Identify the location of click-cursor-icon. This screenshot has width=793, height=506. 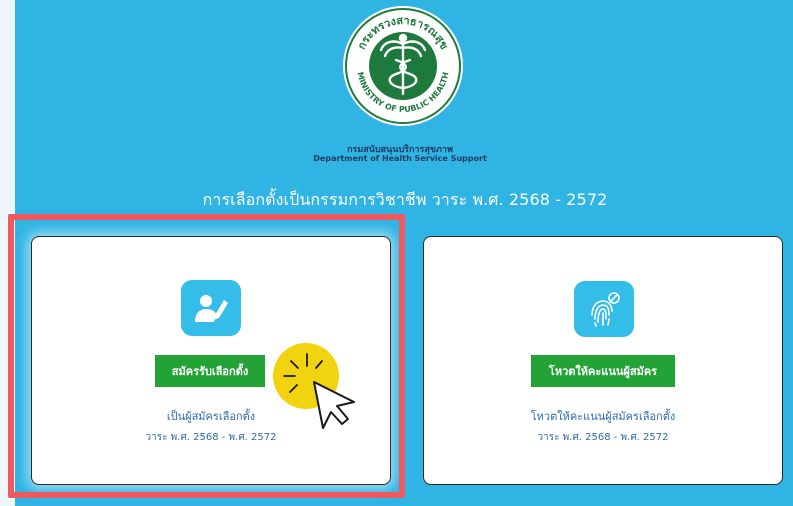
(314, 386).